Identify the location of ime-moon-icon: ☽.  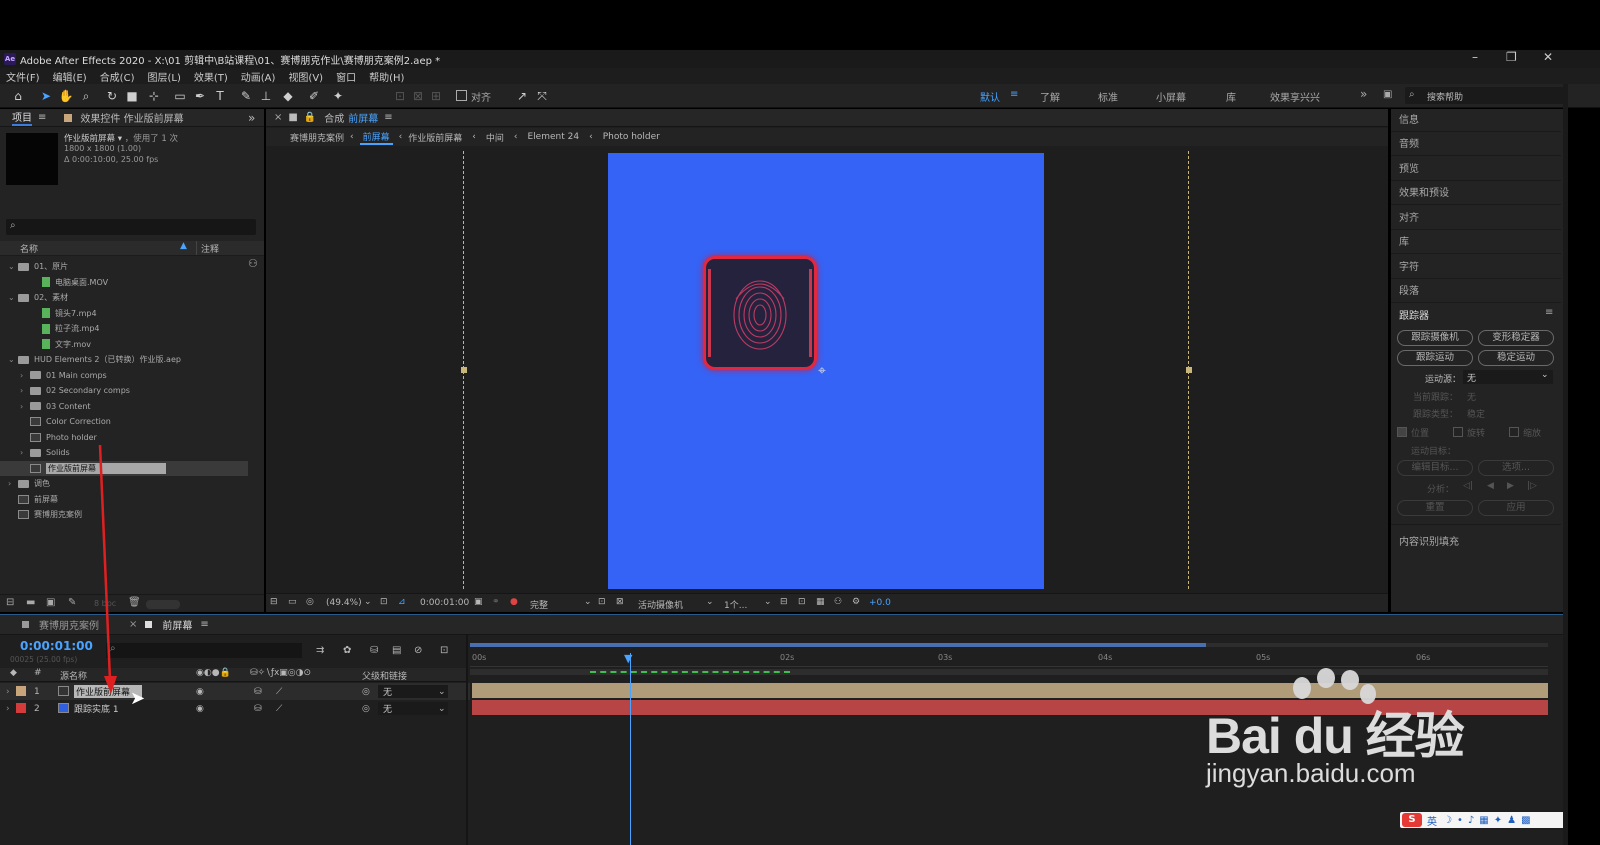
(1447, 820).